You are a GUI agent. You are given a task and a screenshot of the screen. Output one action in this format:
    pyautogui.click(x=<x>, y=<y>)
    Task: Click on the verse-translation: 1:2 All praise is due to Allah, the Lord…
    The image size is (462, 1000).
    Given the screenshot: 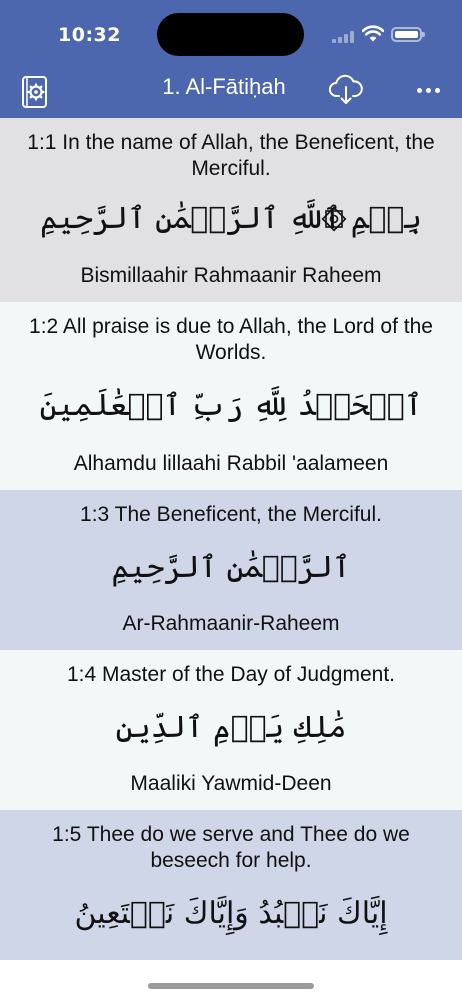 What is the action you would take?
    pyautogui.click(x=231, y=339)
    